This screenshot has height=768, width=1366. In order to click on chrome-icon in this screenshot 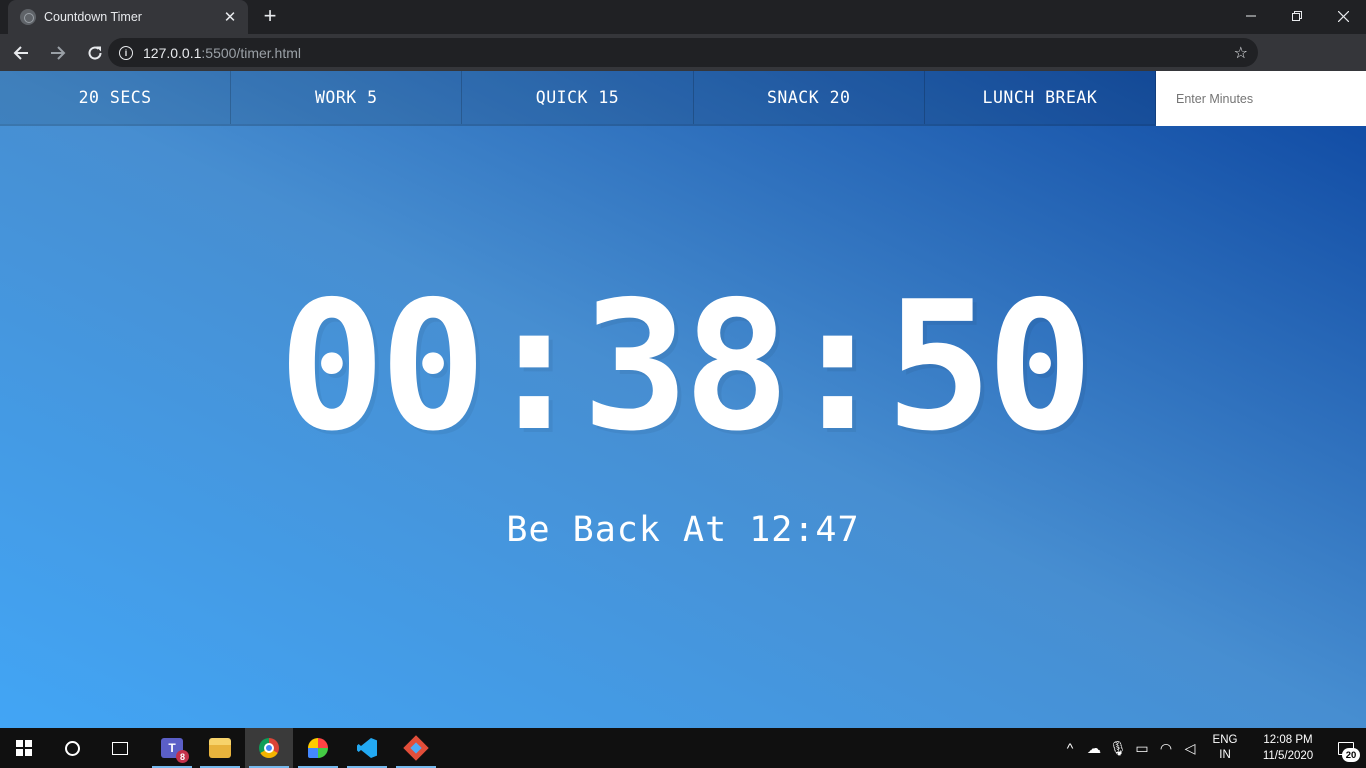, I will do `click(269, 748)`.